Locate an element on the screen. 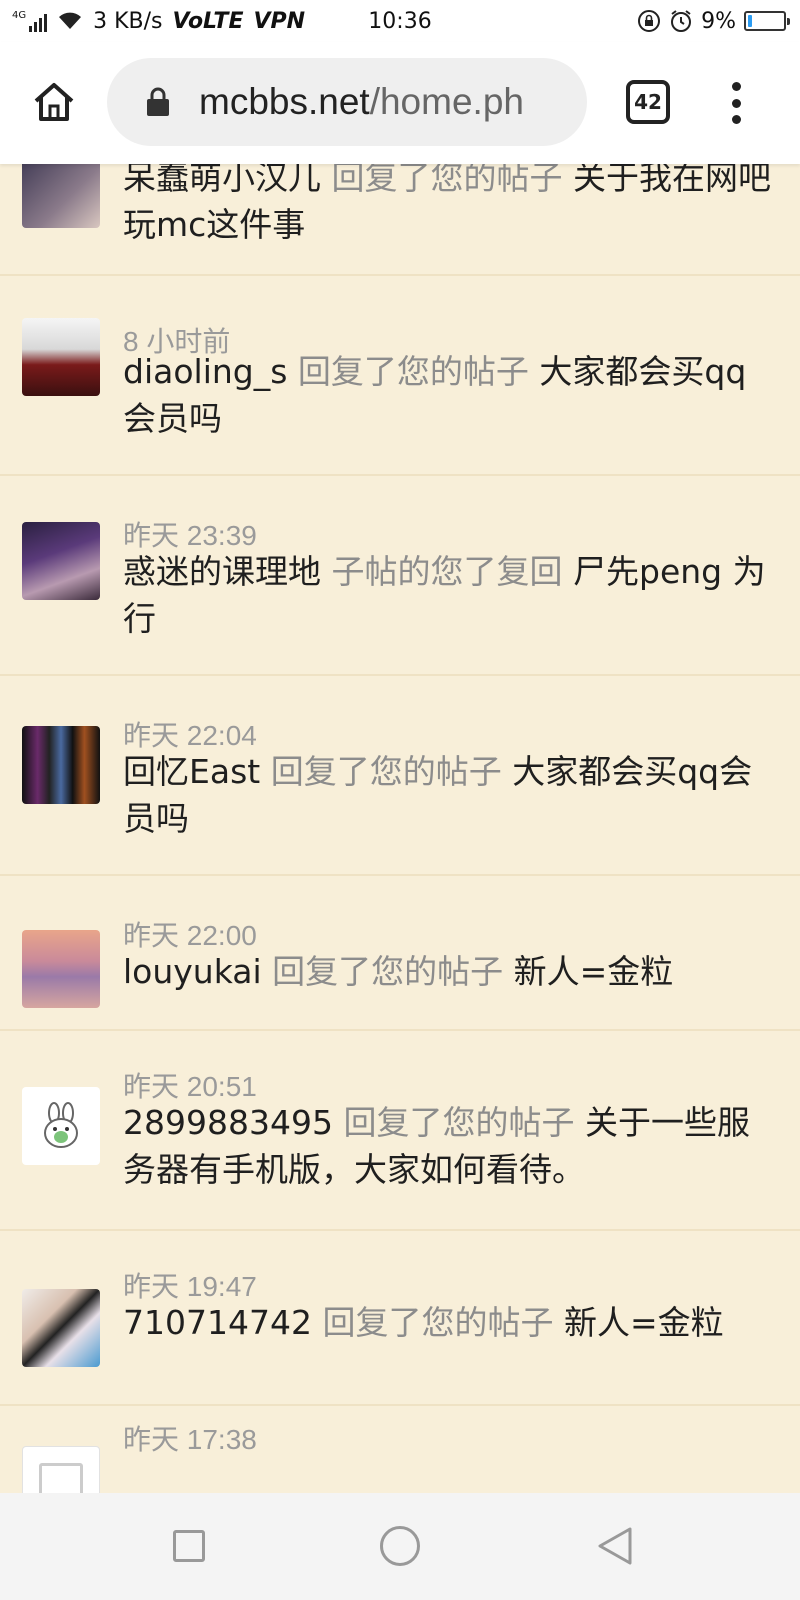 The height and width of the screenshot is (1600, 800). tab-count: 42 is located at coordinates (648, 102).